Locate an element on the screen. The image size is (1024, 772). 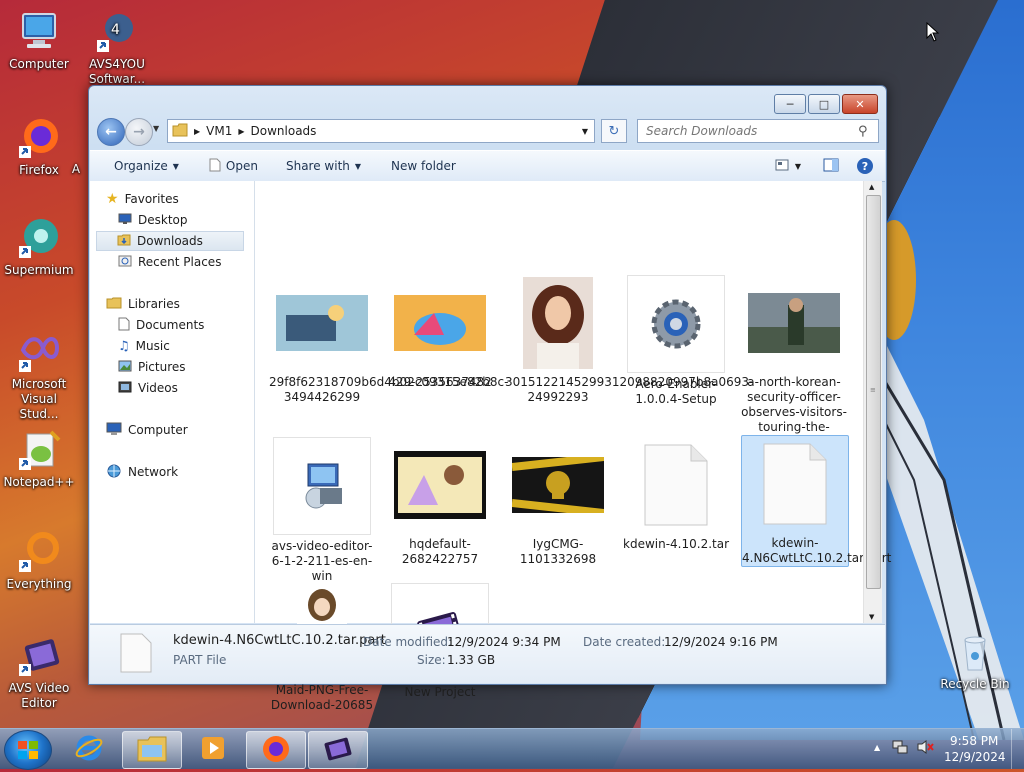
created-value: 12/9/2024 9:16 PM is located at coordinates (721, 642).